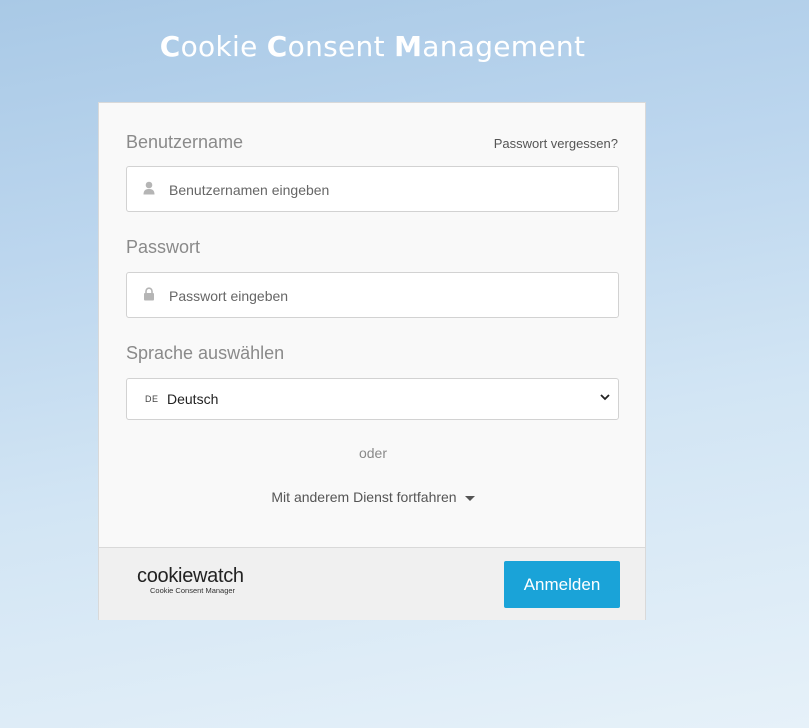 This screenshot has height=728, width=809. I want to click on language-value: Deutsch, so click(193, 399).